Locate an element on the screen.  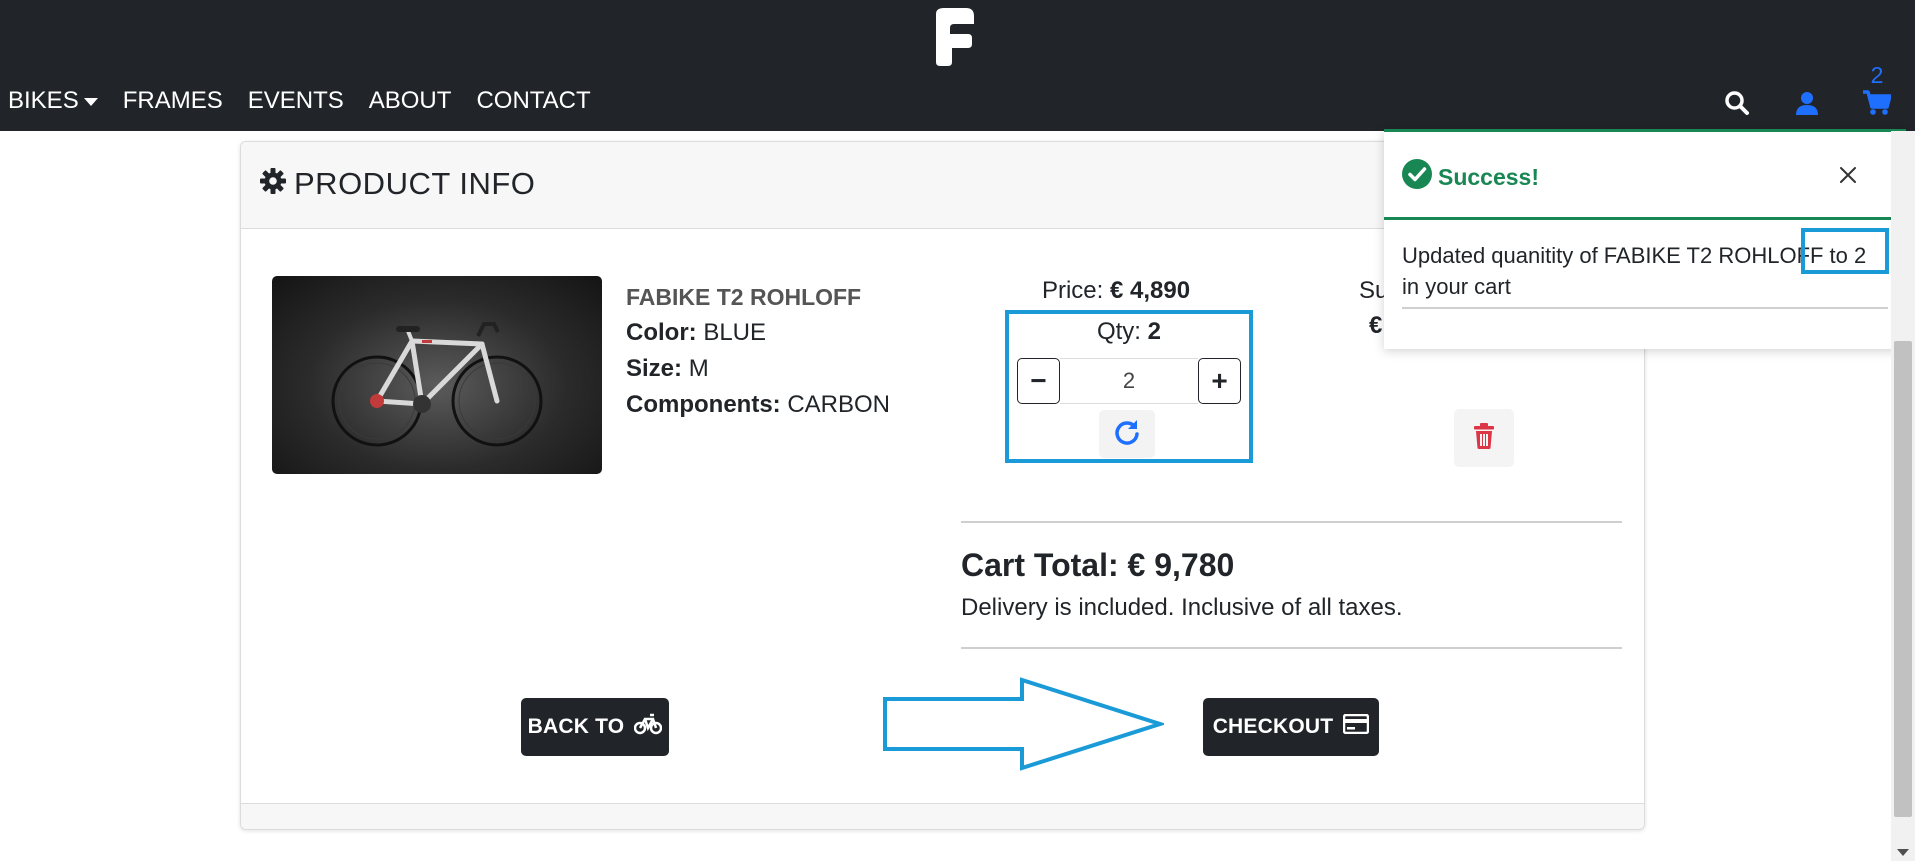
card-title-text: PRODUCT INFO is located at coordinates (415, 183).